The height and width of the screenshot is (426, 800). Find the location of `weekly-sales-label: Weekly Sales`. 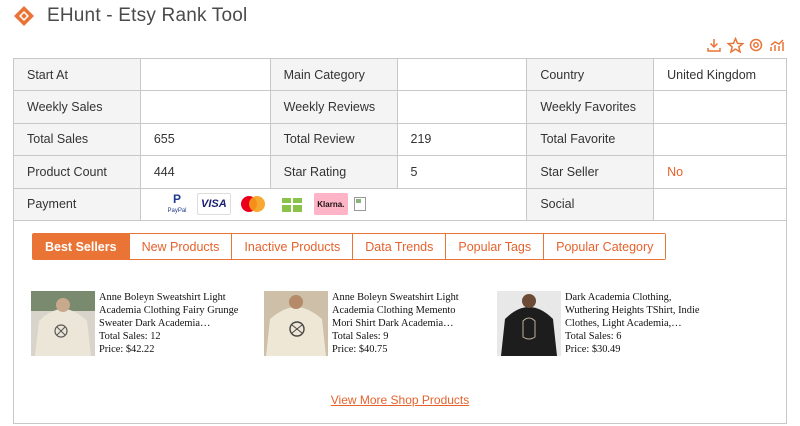

weekly-sales-label: Weekly Sales is located at coordinates (77, 107).